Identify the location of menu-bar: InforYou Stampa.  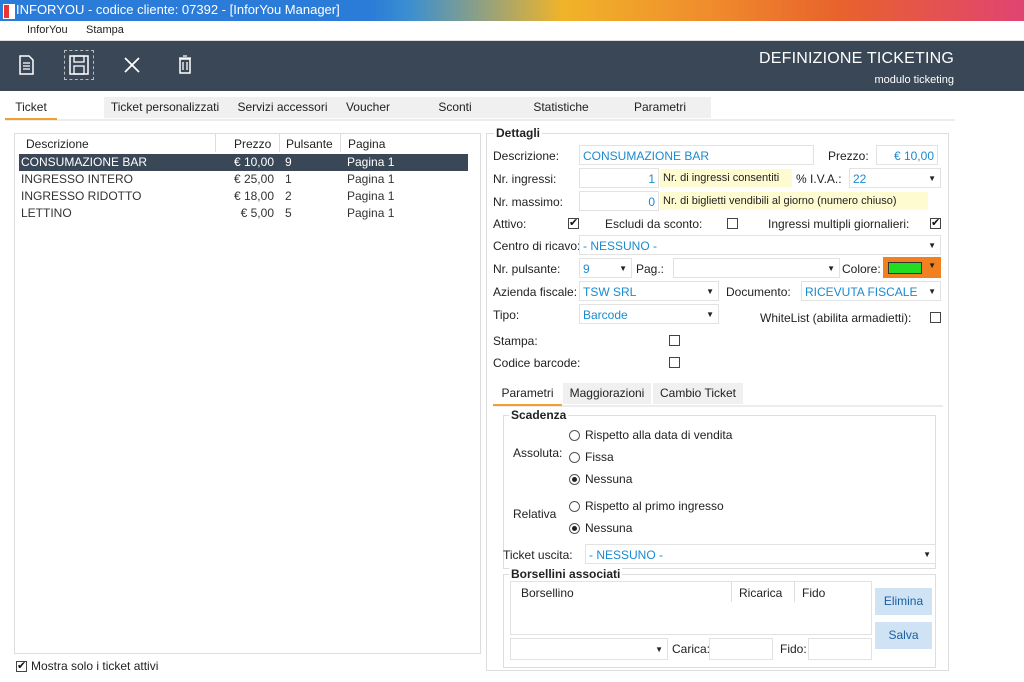
(512, 31).